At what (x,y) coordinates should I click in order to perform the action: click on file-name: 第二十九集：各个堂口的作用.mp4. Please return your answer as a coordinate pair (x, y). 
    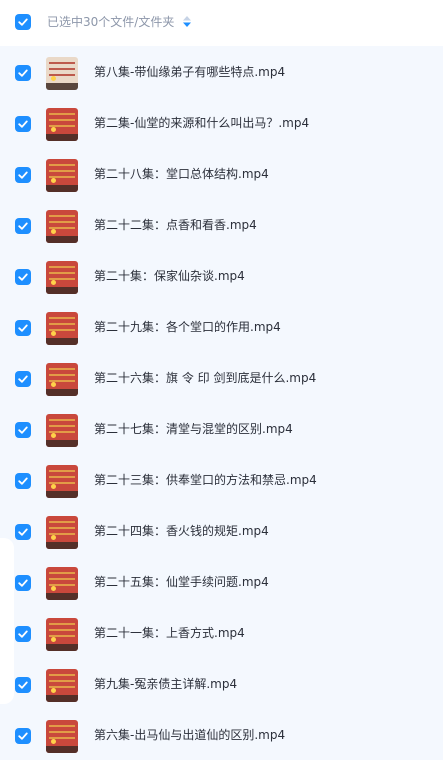
    Looking at the image, I should click on (187, 327).